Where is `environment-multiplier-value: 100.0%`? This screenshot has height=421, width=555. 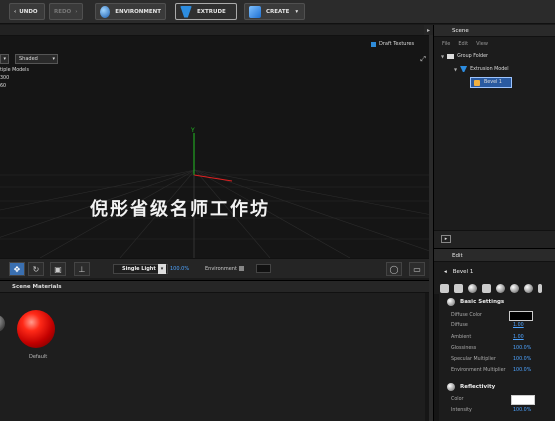 environment-multiplier-value: 100.0% is located at coordinates (522, 370).